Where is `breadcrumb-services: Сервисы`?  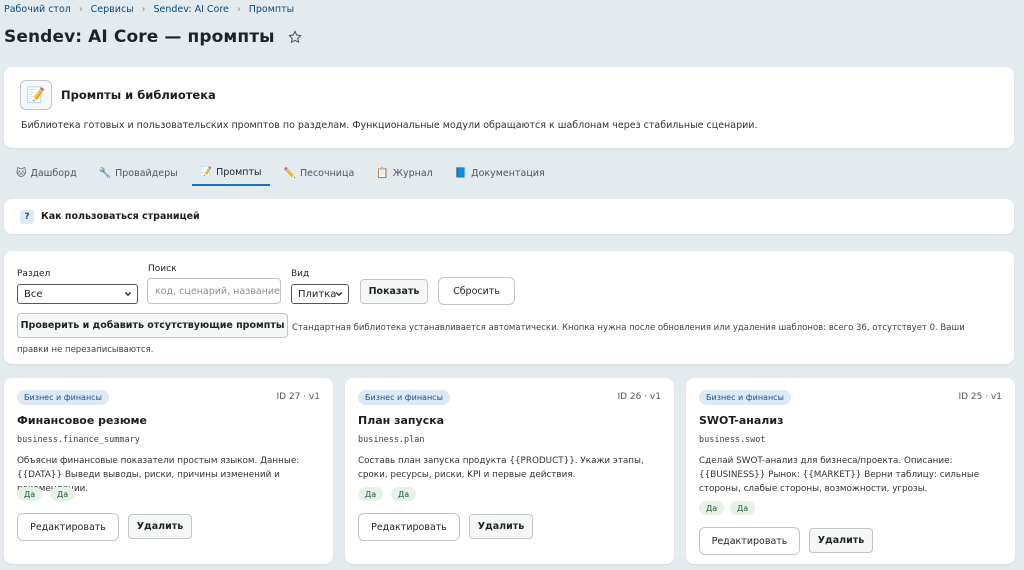 breadcrumb-services: Сервисы is located at coordinates (112, 9).